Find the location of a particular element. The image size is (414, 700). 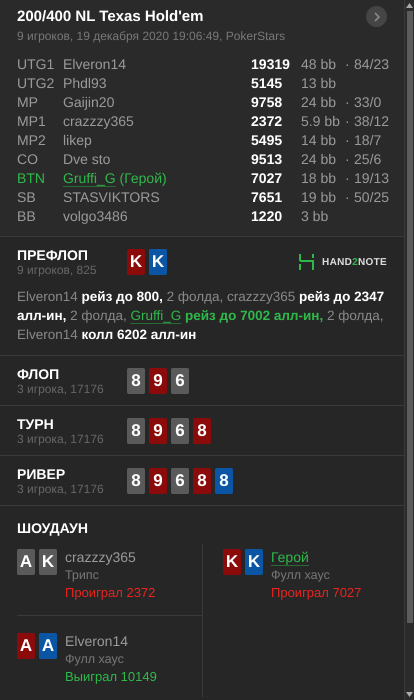

player-bb: 13 bb is located at coordinates (319, 83).